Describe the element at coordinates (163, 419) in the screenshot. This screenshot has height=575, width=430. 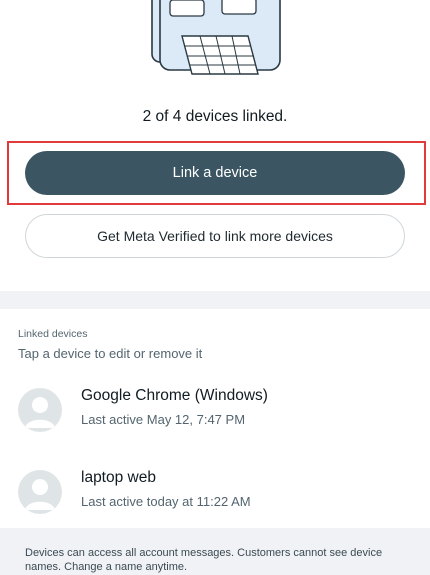
I see `device-last-active: Last active May 12, 7:47 PM` at that location.